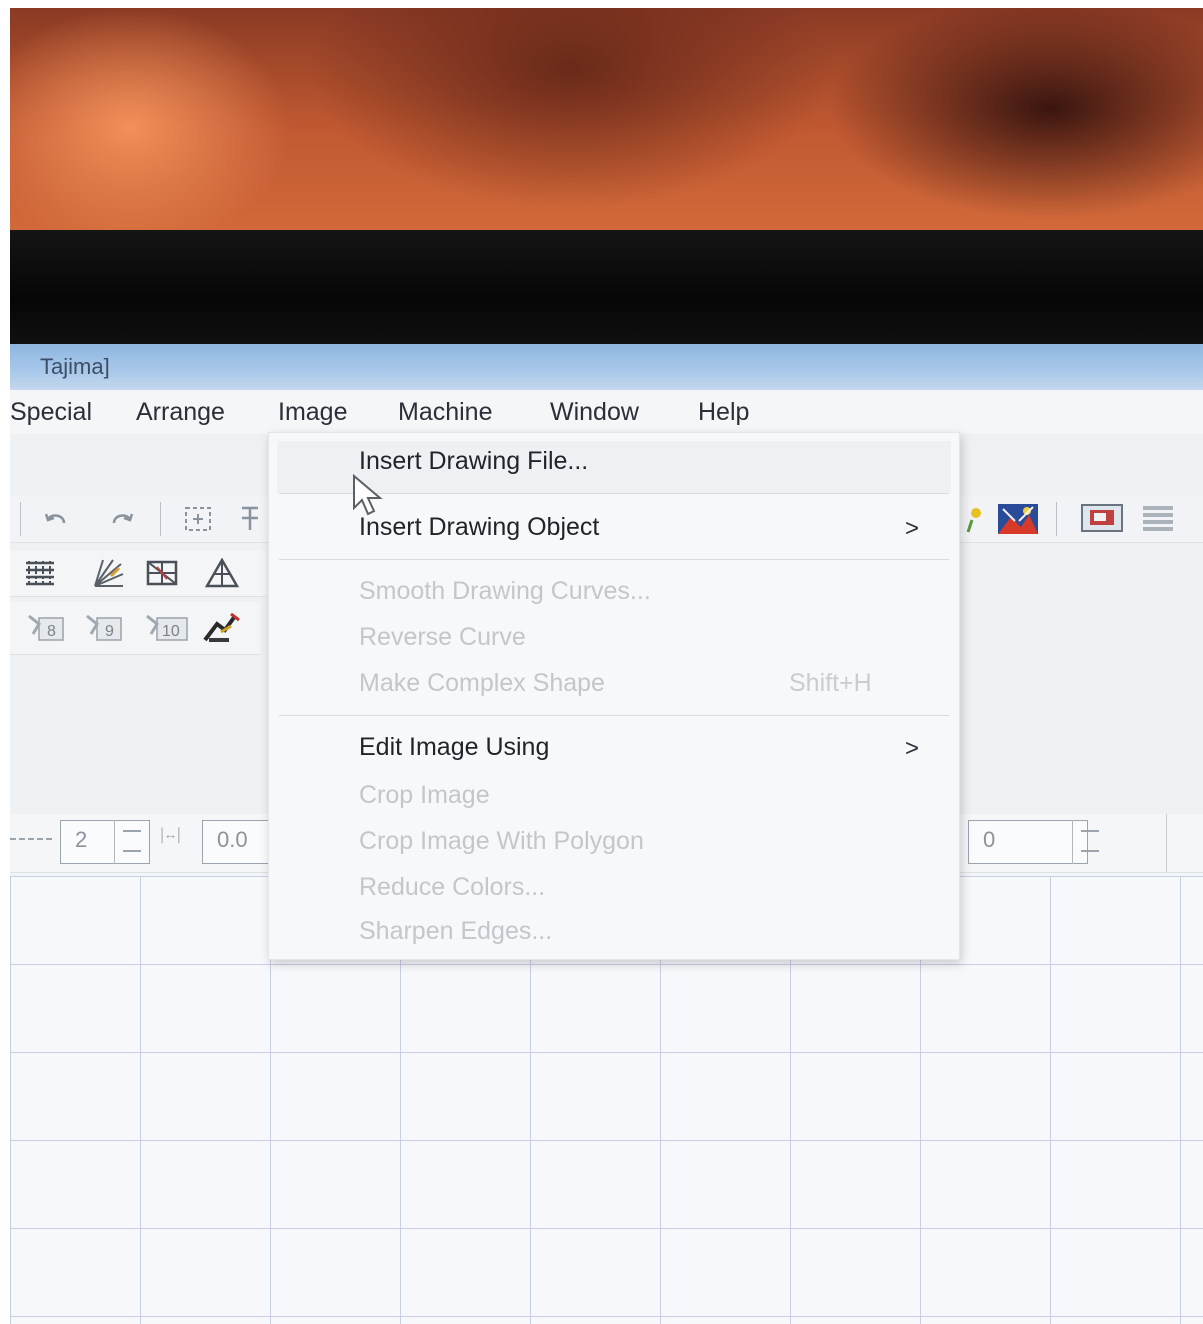  I want to click on menu-item-insert-drawing-object: Insert Drawing Object, so click(479, 527).